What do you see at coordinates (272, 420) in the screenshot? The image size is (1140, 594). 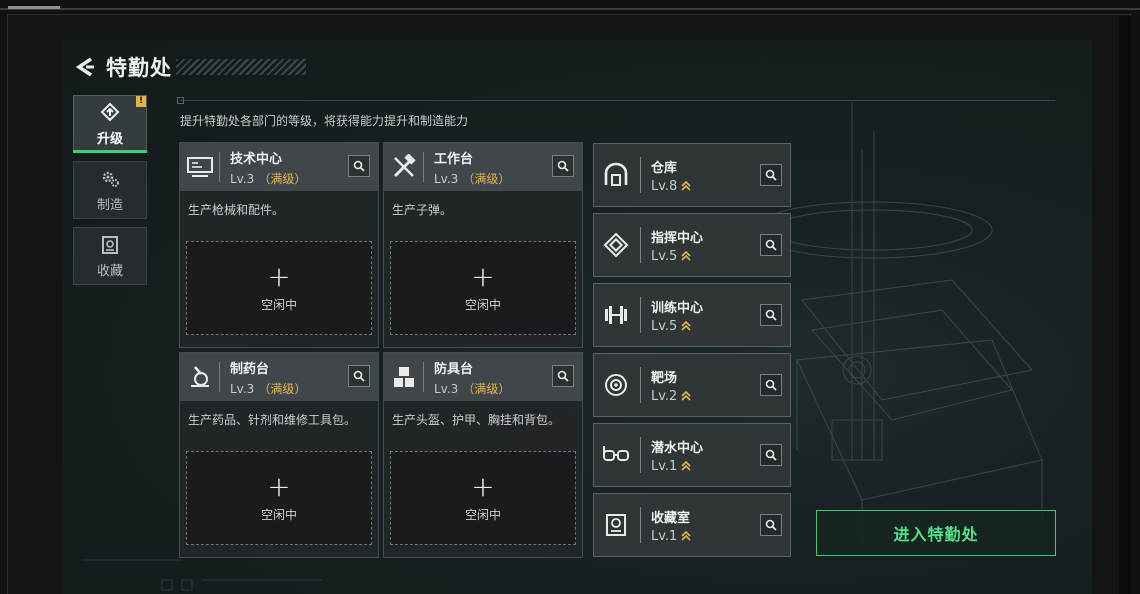 I see `facility-description: 生产药品、针剂和维修工具包。` at bounding box center [272, 420].